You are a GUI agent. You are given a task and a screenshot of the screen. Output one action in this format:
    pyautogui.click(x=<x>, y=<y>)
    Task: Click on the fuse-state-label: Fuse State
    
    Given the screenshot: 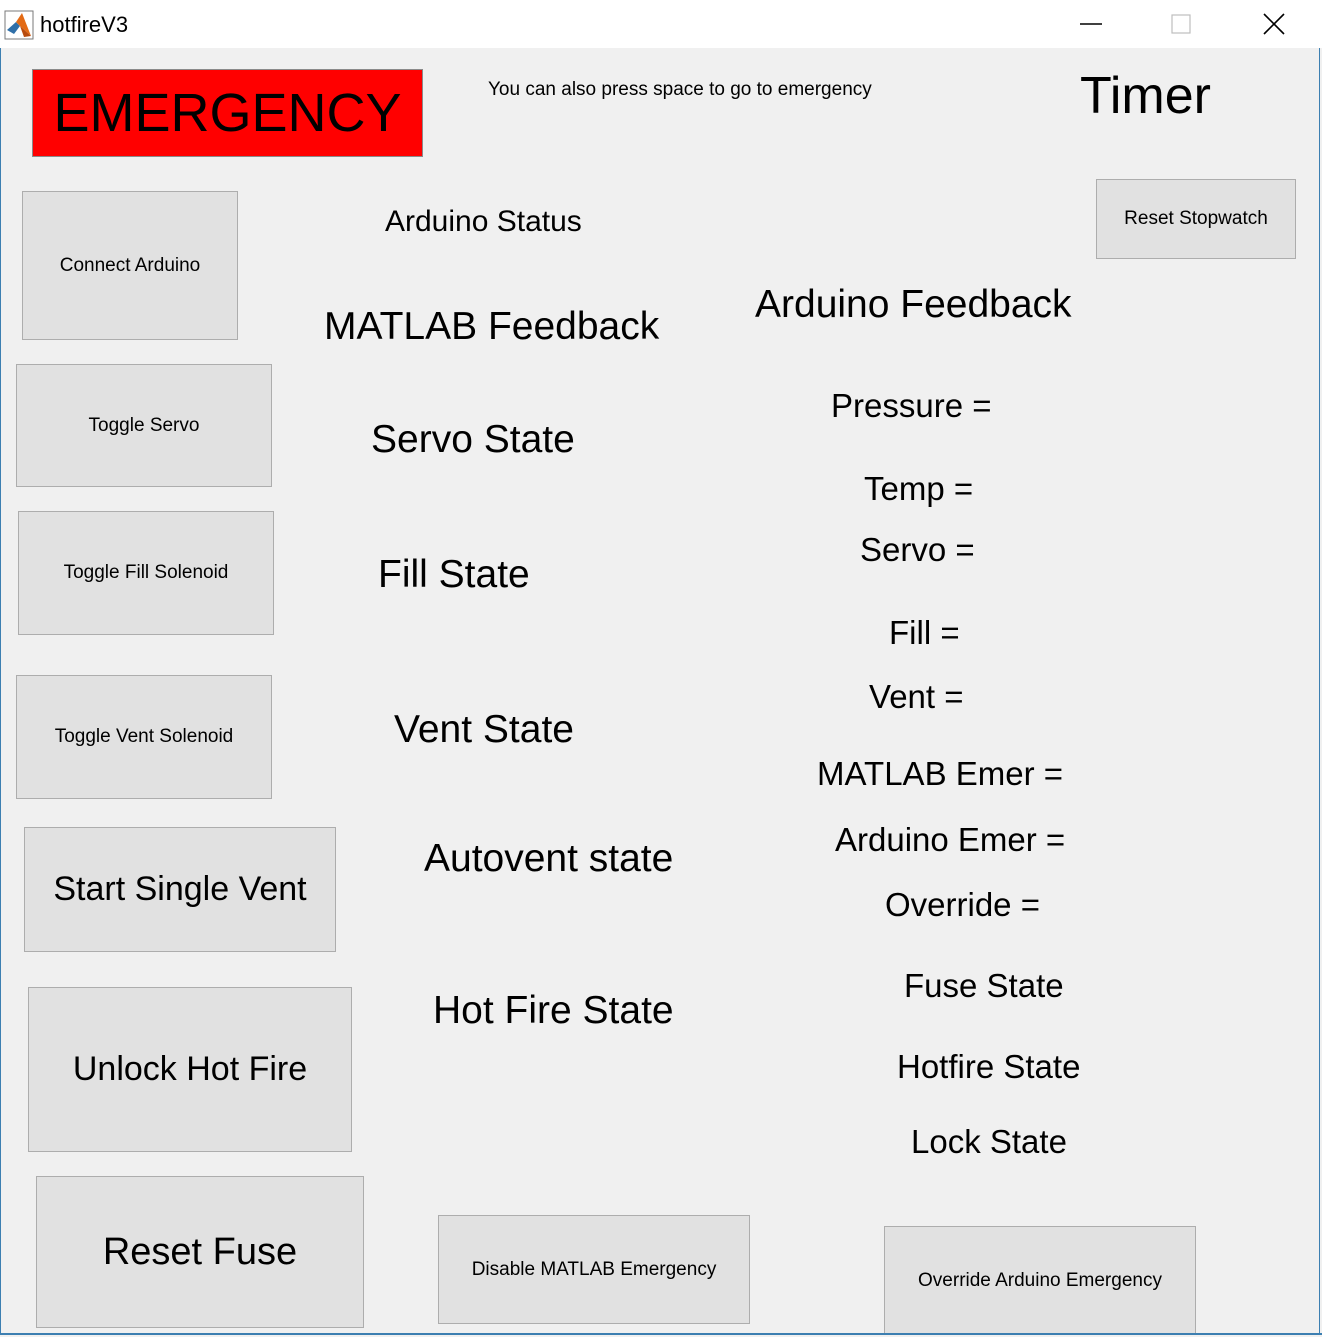 What is the action you would take?
    pyautogui.click(x=984, y=985)
    